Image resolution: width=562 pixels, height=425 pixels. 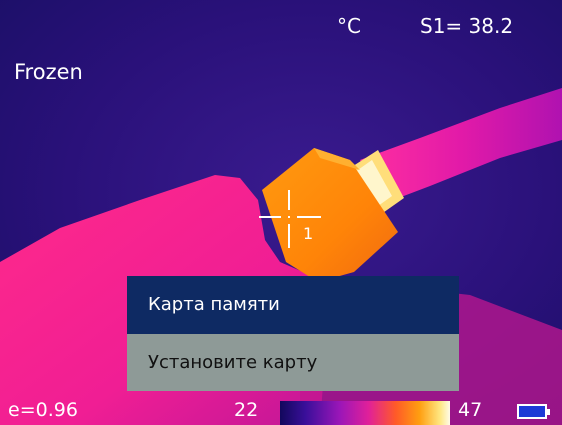 I want to click on spot-temperature-reading: S1= 38.2, so click(x=467, y=26).